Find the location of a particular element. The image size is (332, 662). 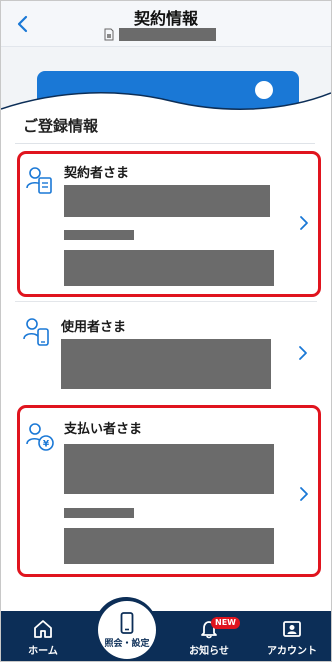

bottom-navigation: ホーム お知らせ アカウント is located at coordinates (166, 636).